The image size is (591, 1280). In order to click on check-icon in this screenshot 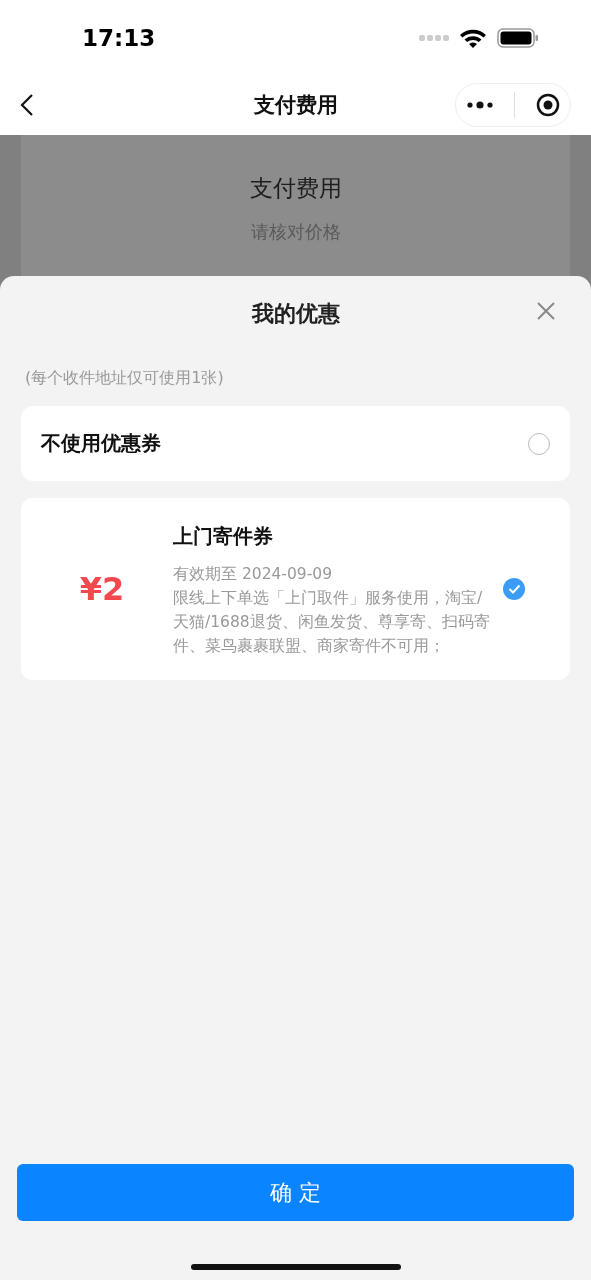, I will do `click(514, 589)`.